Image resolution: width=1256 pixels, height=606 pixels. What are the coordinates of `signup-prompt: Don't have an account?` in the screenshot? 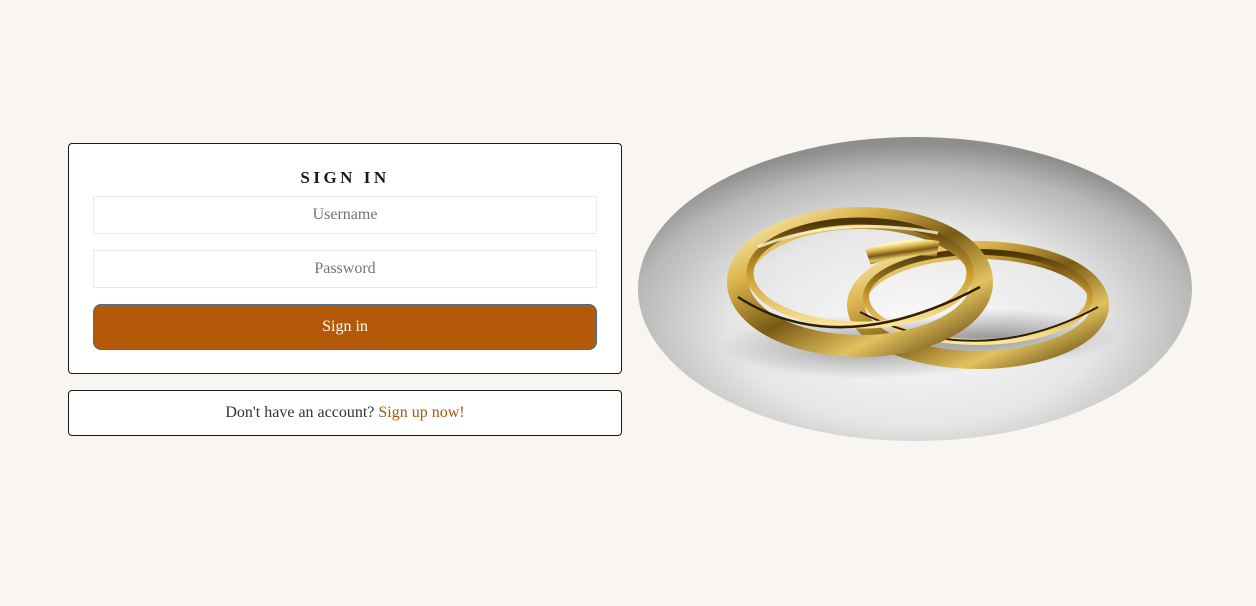 It's located at (300, 412).